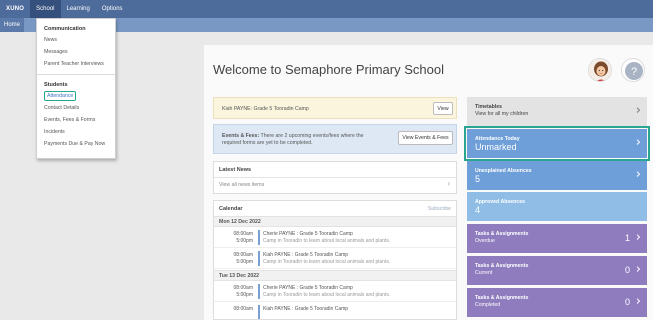  Describe the element at coordinates (627, 302) in the screenshot. I see `tasks-completed-count: 0` at that location.